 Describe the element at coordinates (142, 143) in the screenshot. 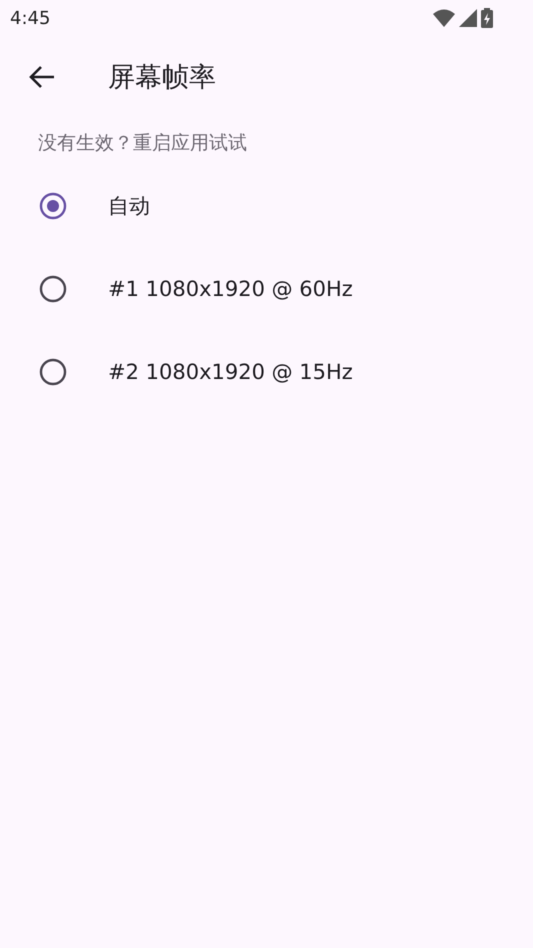

I see `hint-text: 没有生效？重启应用试试` at that location.